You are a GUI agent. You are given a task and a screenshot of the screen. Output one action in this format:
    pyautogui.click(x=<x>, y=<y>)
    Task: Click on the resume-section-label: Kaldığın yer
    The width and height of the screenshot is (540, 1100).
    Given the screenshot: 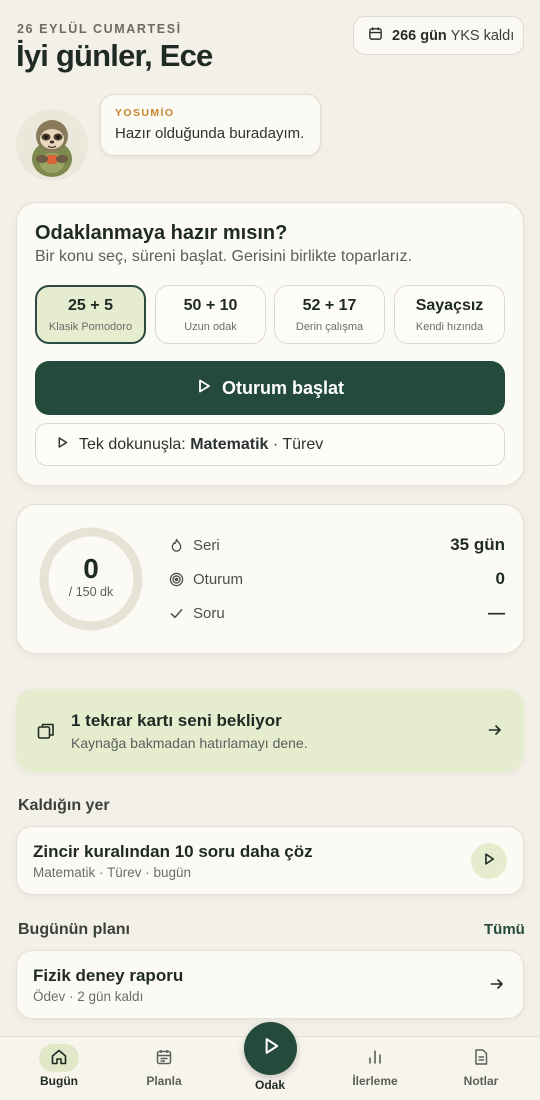 What is the action you would take?
    pyautogui.click(x=64, y=805)
    